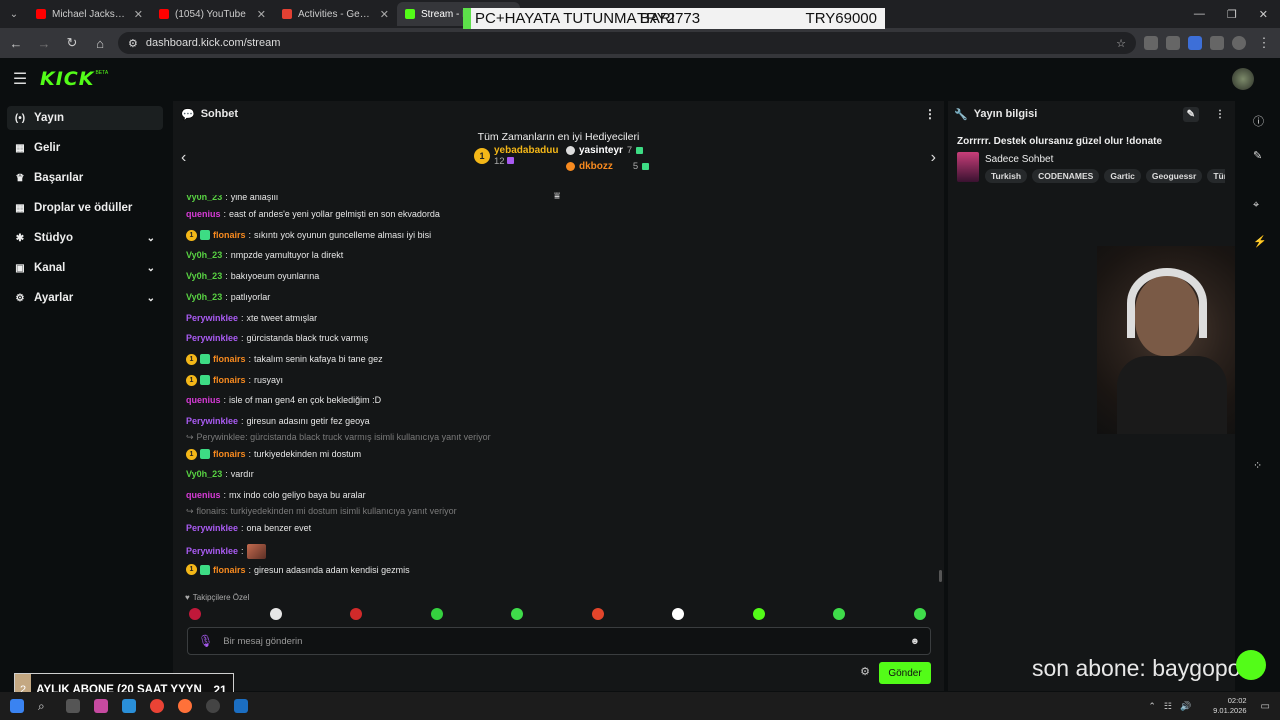 This screenshot has width=1280, height=720. I want to click on sidebar-item-3: ▦ Droplar ve ödüller, so click(85, 208).